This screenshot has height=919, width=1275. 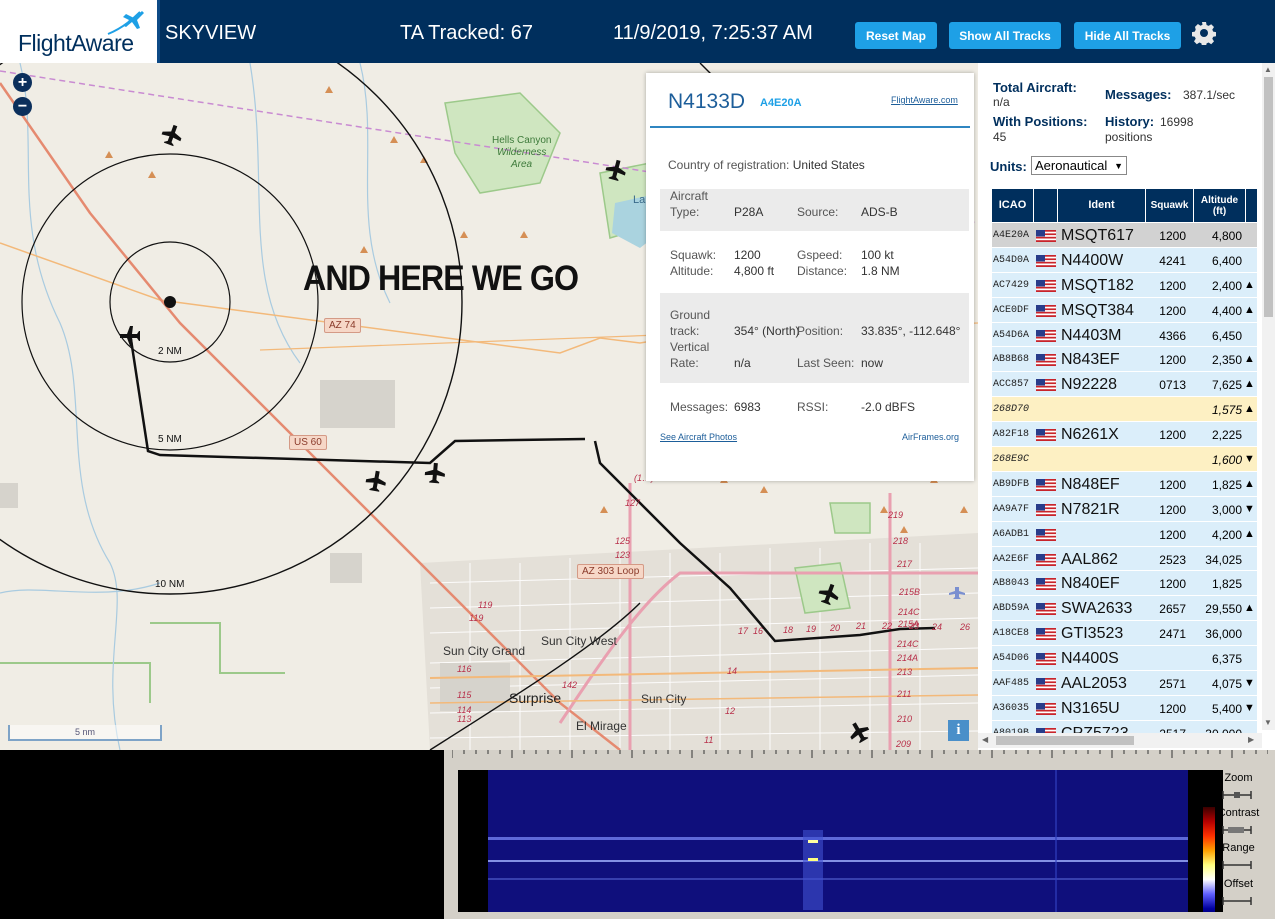 I want to click on range-slider, so click(x=1237, y=865).